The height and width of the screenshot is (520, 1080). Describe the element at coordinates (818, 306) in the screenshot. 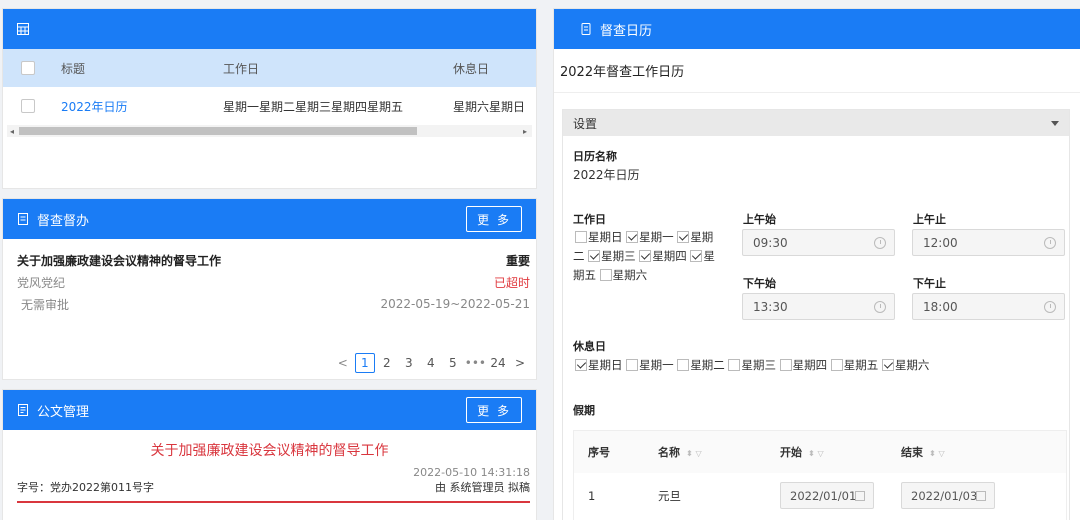

I see `pm-start-input: 13:30` at that location.